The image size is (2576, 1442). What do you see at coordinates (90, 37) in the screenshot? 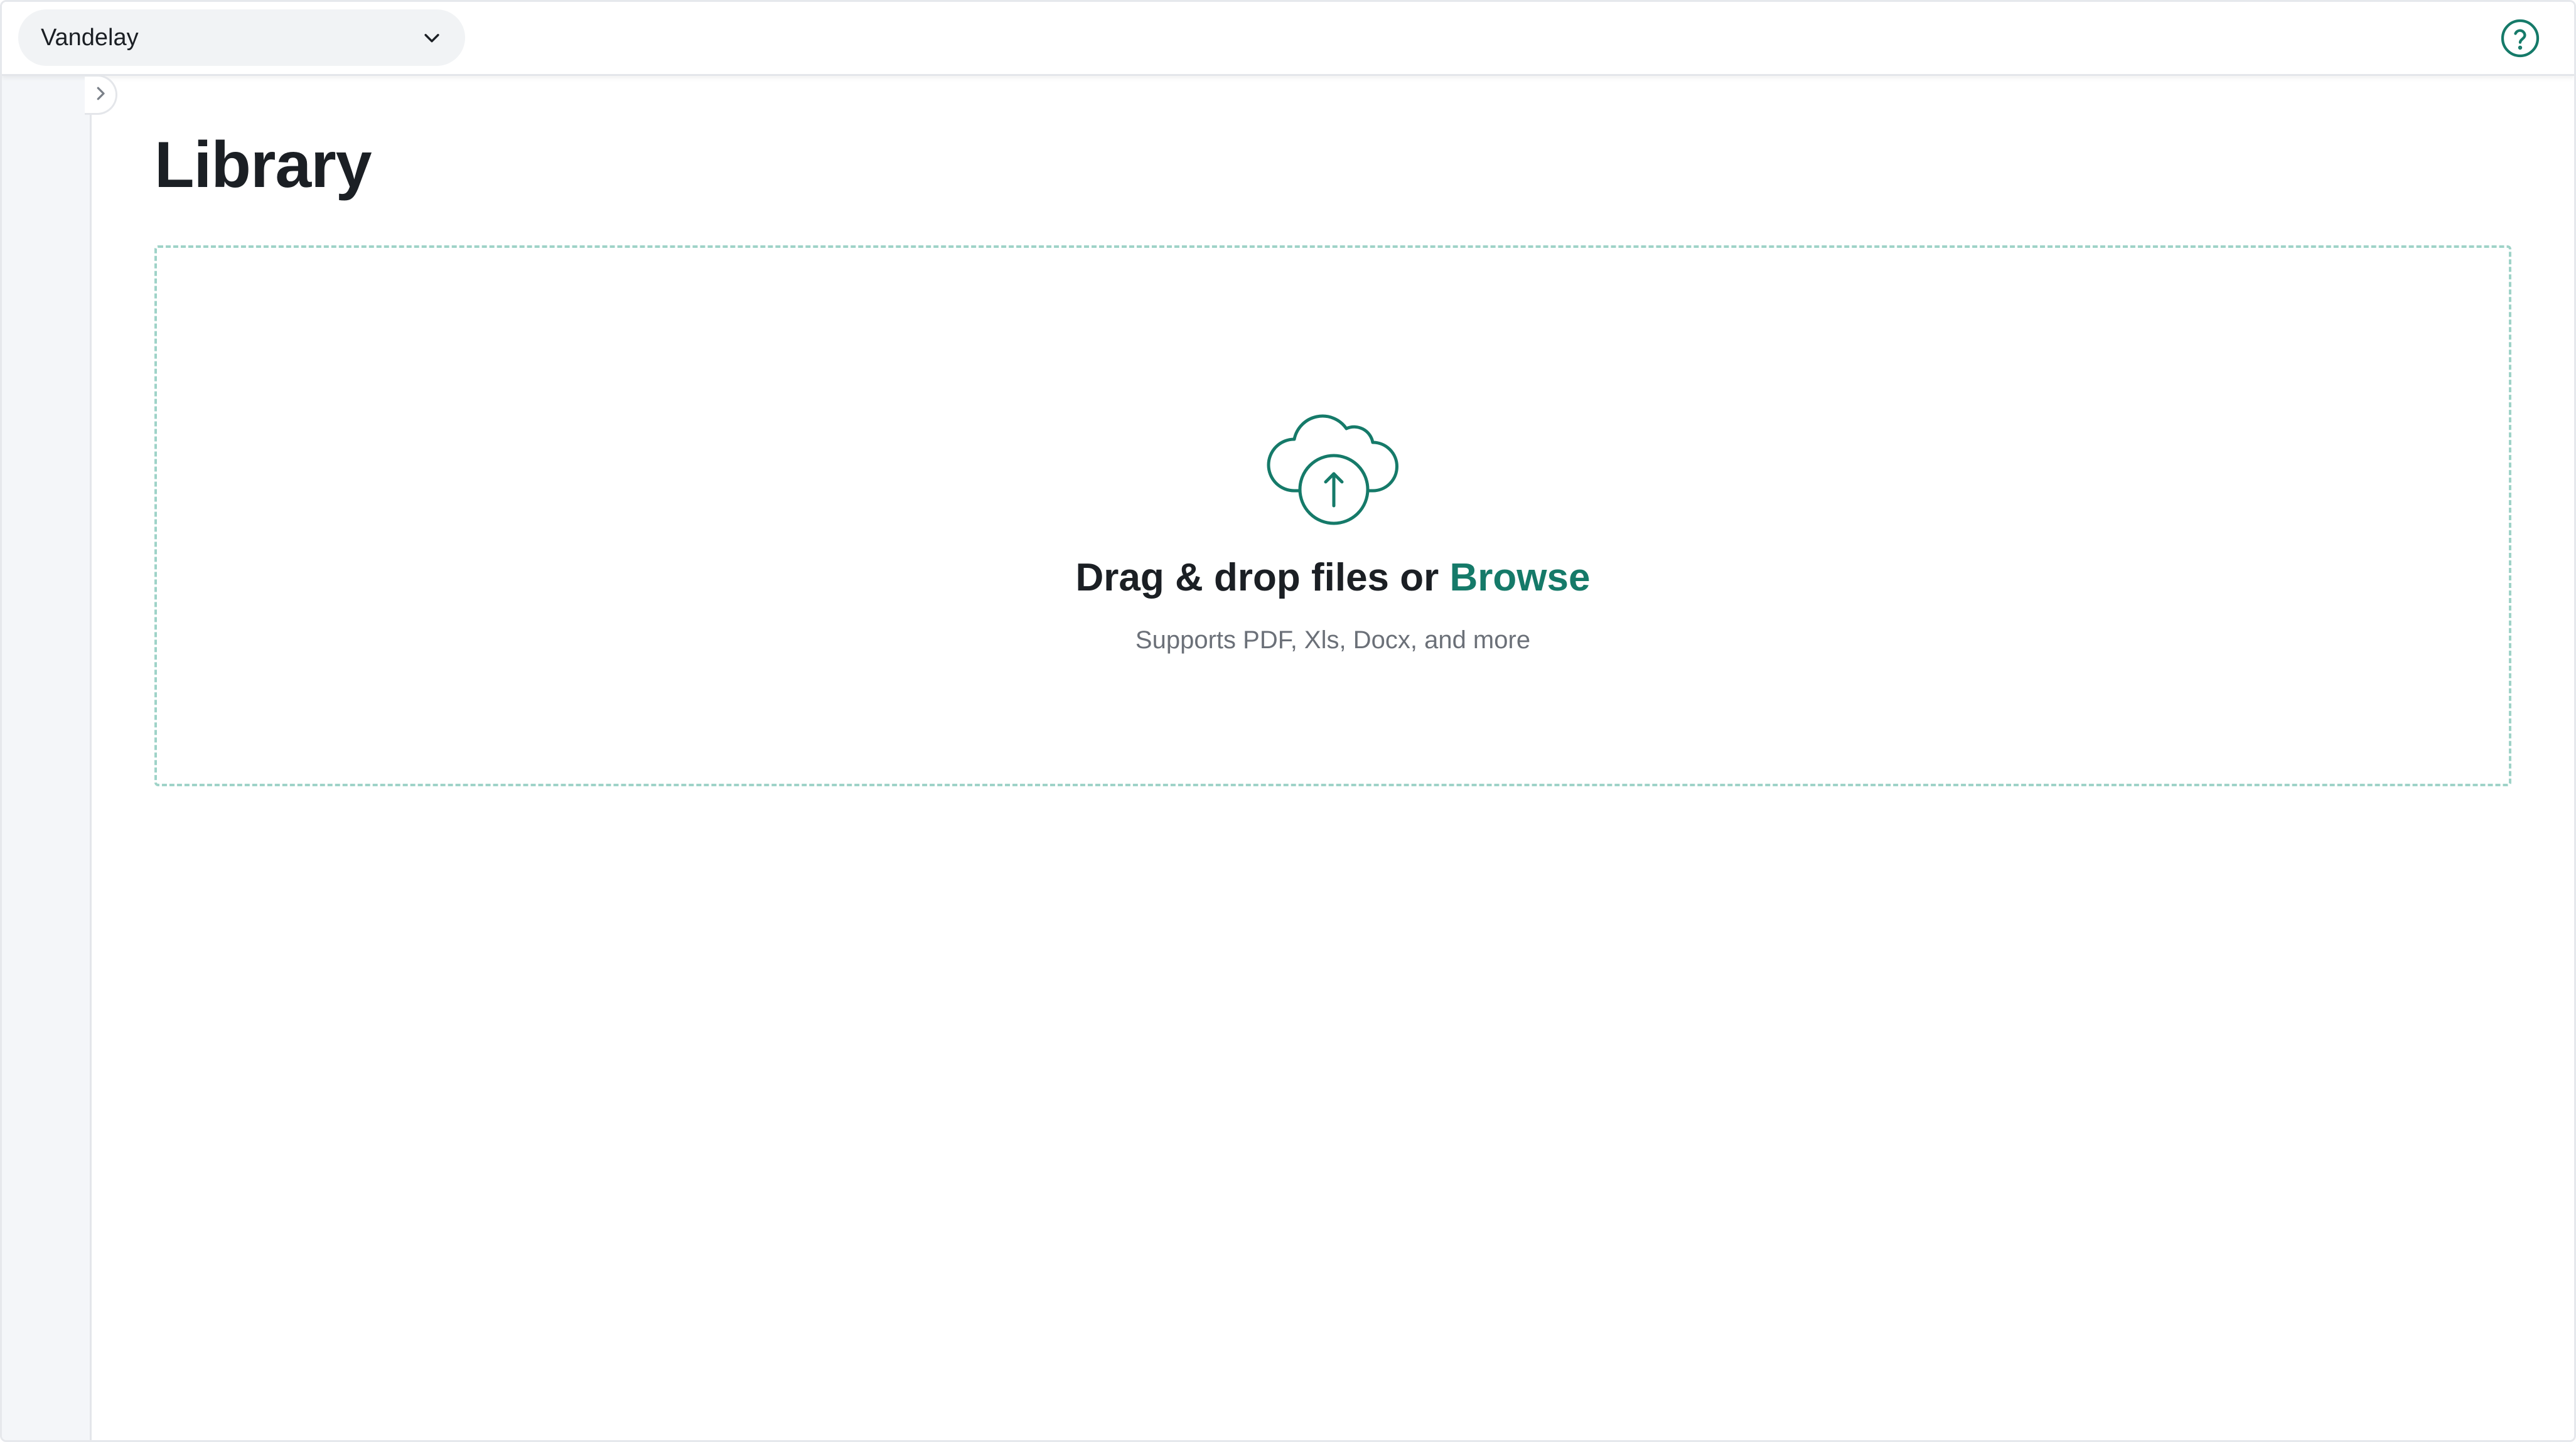
I see `workspace-selected-label: Vandelay` at bounding box center [90, 37].